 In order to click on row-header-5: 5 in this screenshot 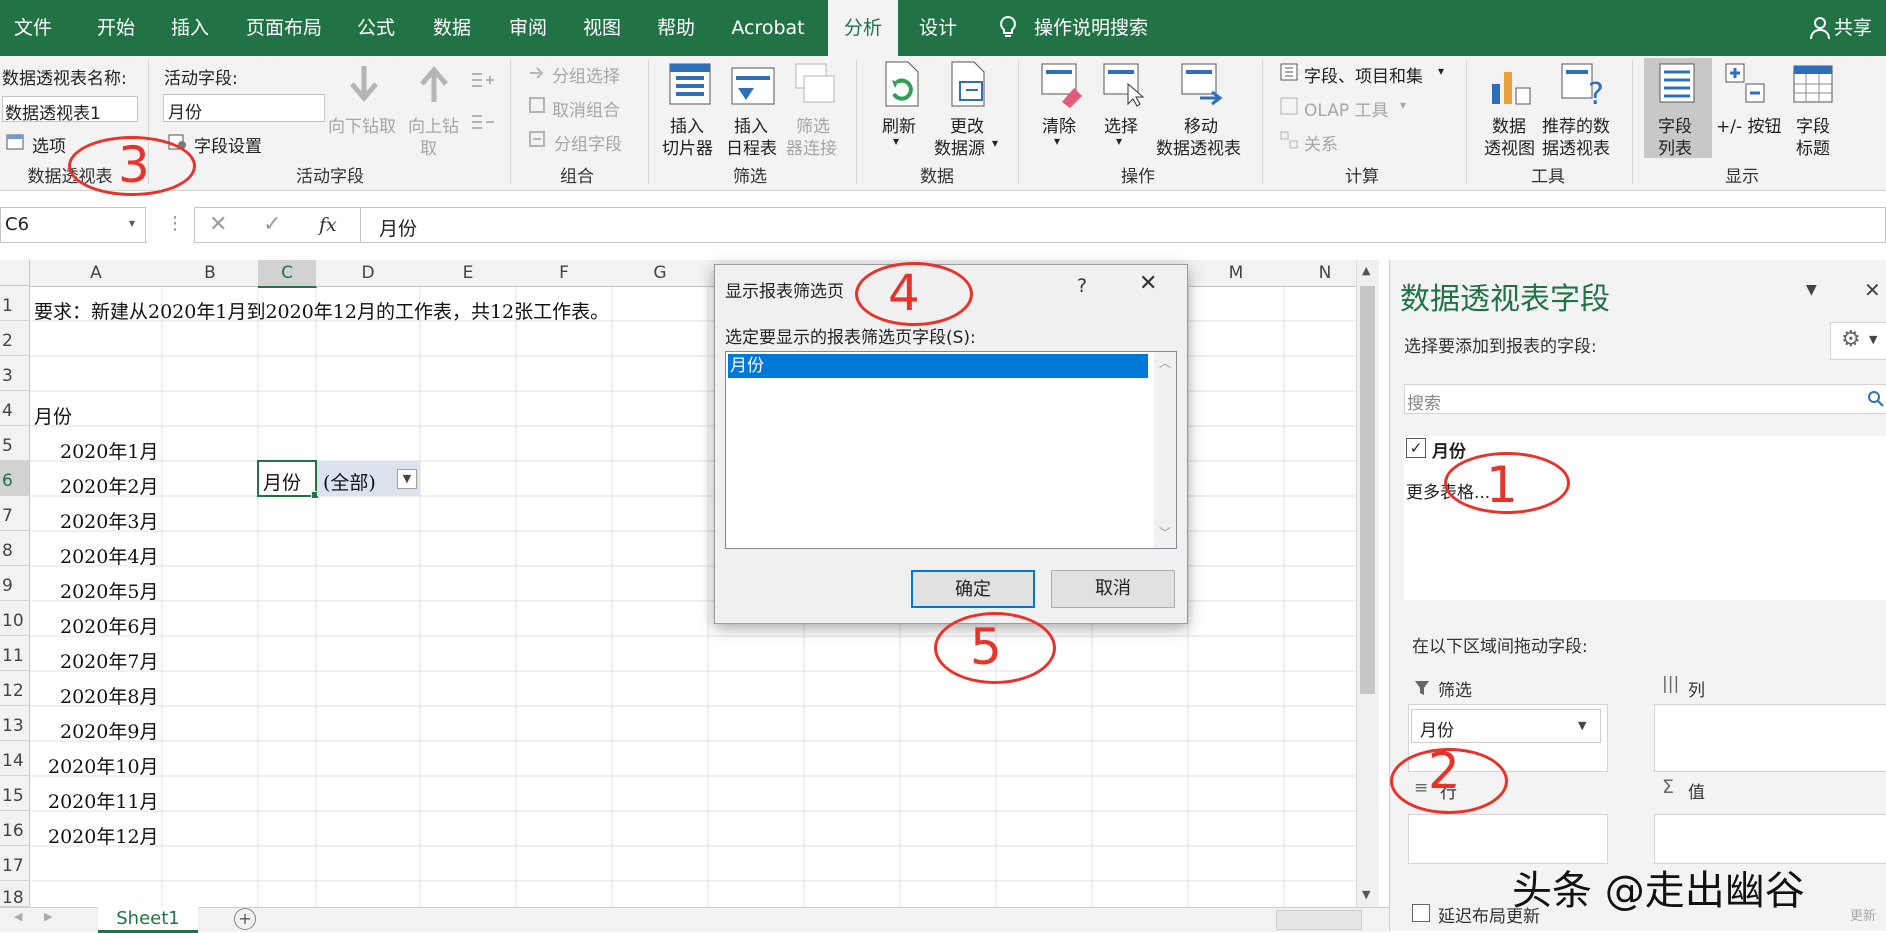, I will do `click(15, 443)`.